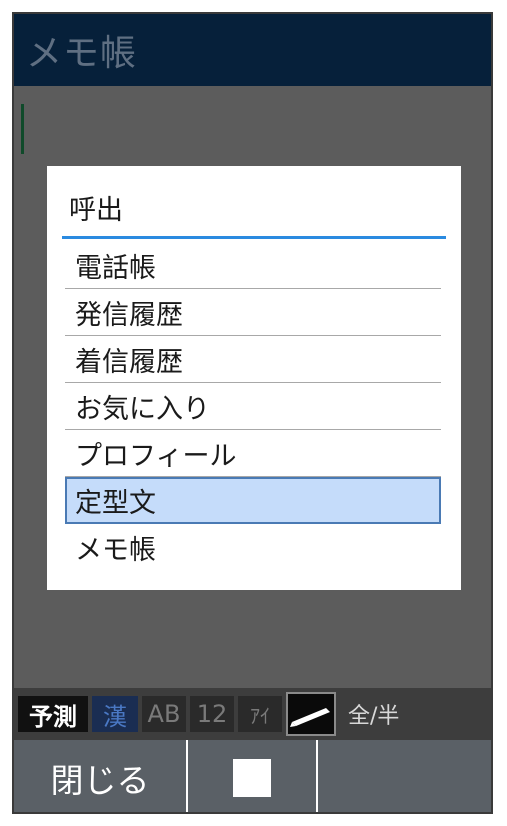 The image size is (507, 826). Describe the element at coordinates (129, 362) in the screenshot. I see `menu-item-label: 着信履歴` at that location.